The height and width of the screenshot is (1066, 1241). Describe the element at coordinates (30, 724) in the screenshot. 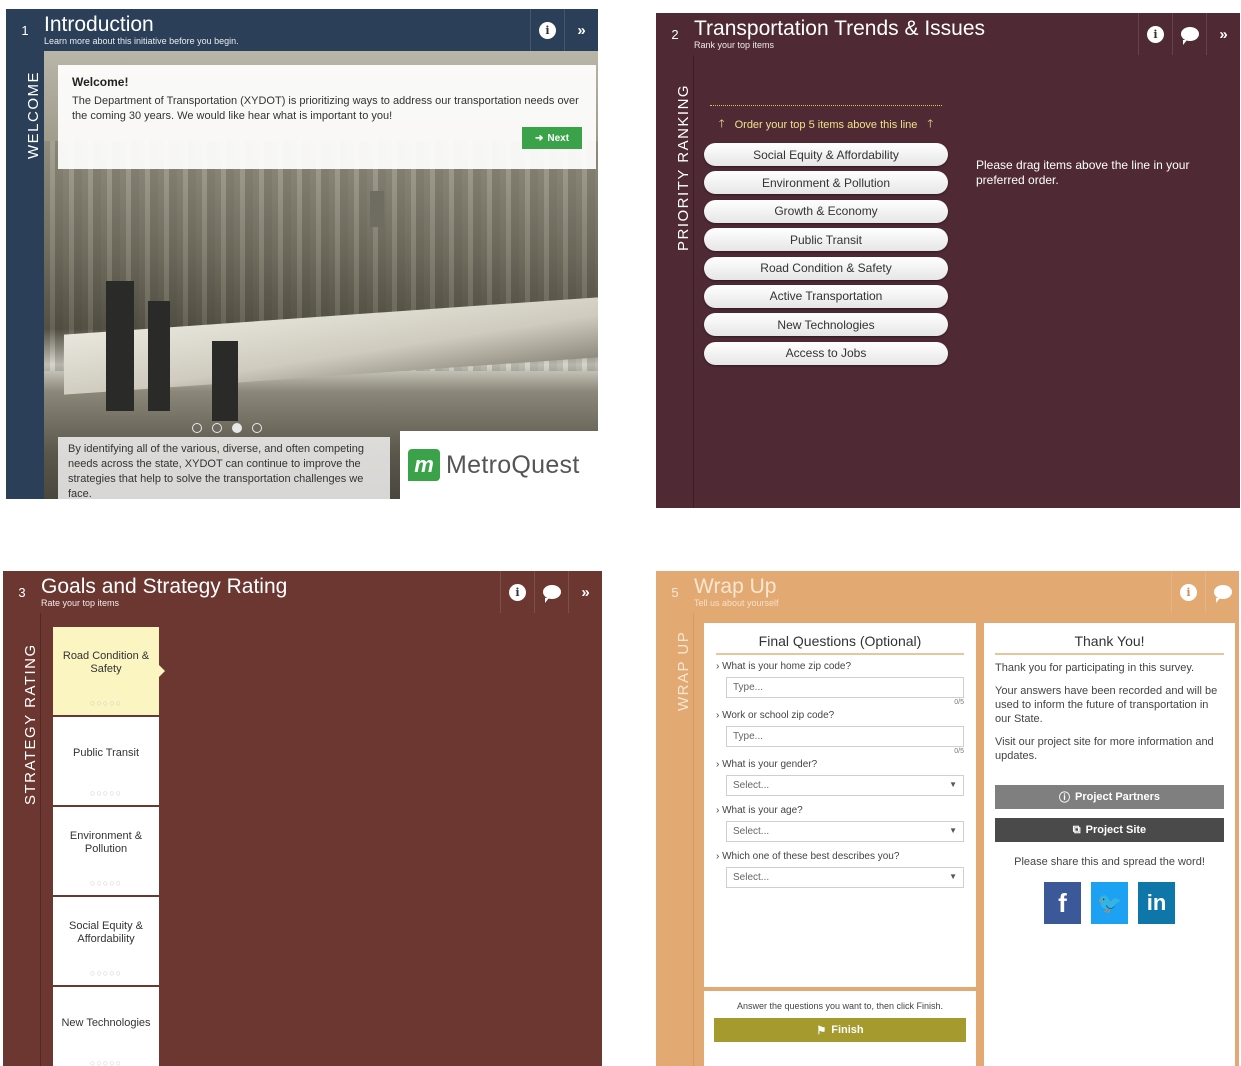

I see `rail-label: STRATEGY RATING` at that location.